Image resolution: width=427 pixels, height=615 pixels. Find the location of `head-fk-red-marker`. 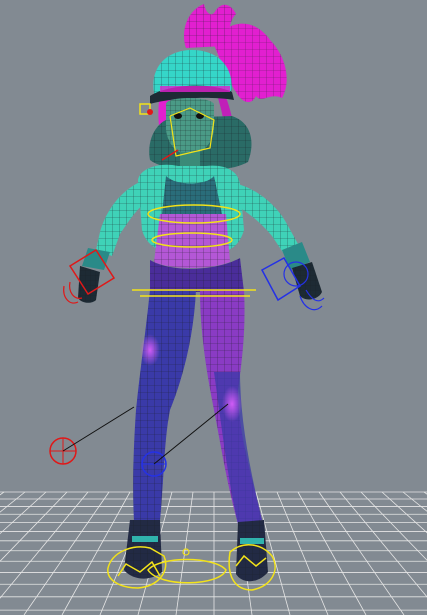

head-fk-red-marker is located at coordinates (150, 112).